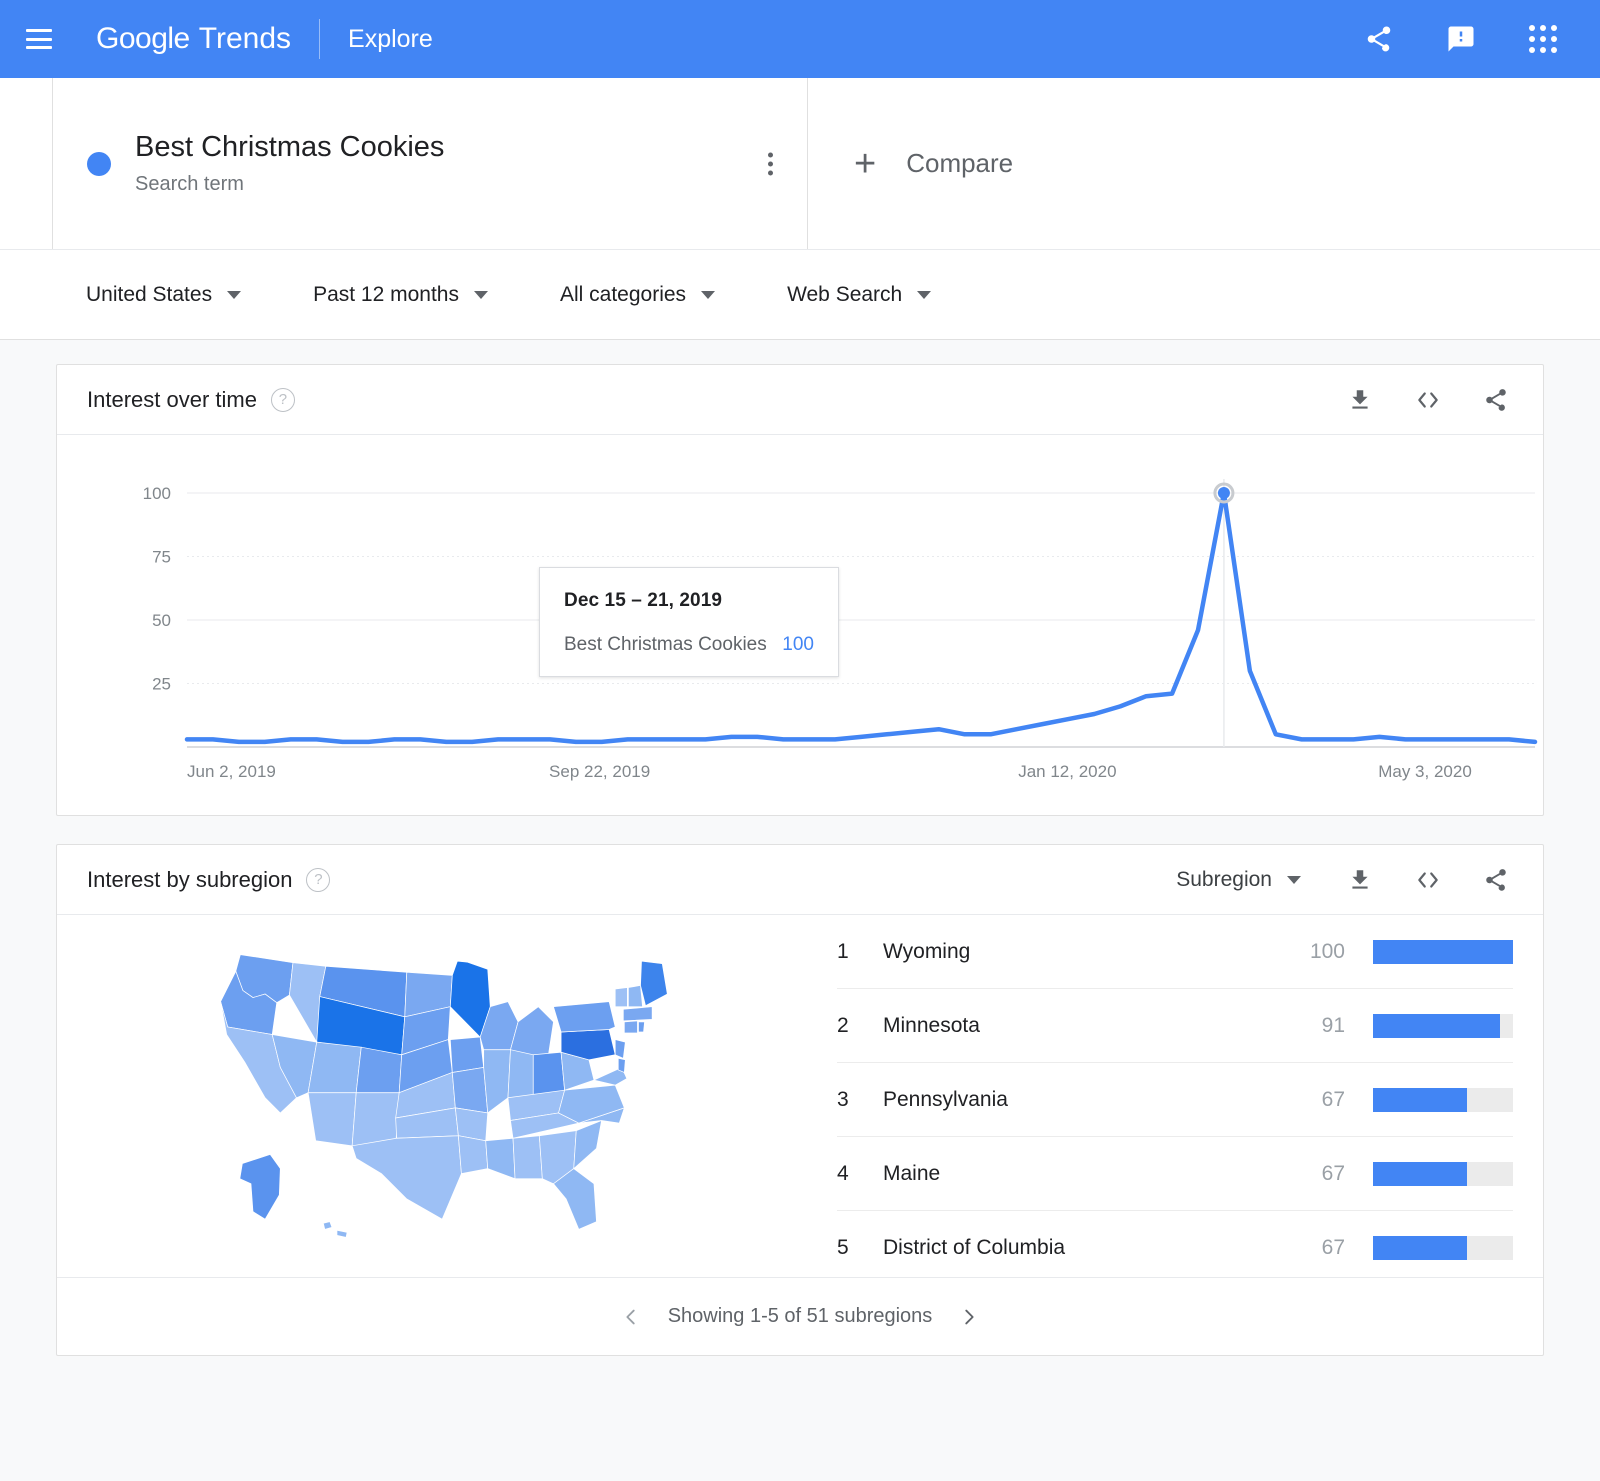  Describe the element at coordinates (386, 294) in the screenshot. I see `time-range-filter-label: Past 12 months` at that location.